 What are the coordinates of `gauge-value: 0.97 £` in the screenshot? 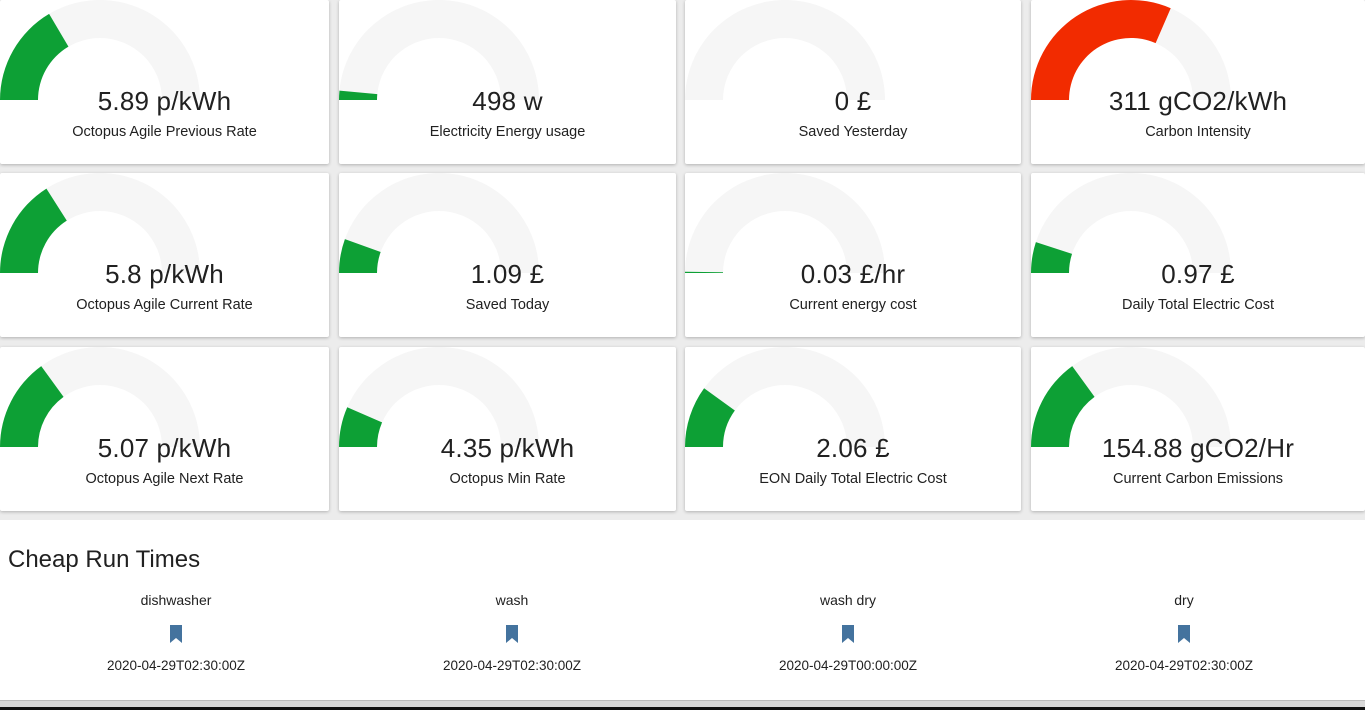 It's located at (1198, 274).